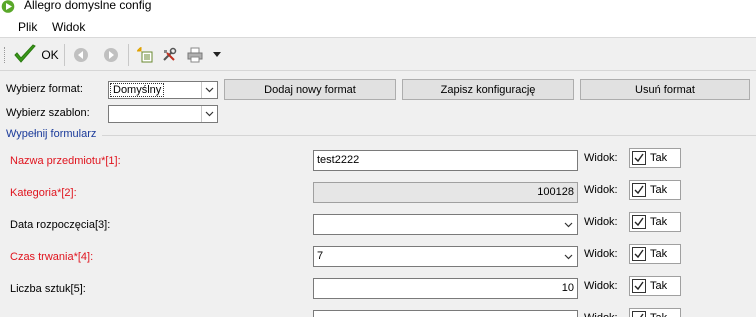 The height and width of the screenshot is (317, 756). What do you see at coordinates (51, 134) in the screenshot?
I see `form-group-label: Wypełnij formularz` at bounding box center [51, 134].